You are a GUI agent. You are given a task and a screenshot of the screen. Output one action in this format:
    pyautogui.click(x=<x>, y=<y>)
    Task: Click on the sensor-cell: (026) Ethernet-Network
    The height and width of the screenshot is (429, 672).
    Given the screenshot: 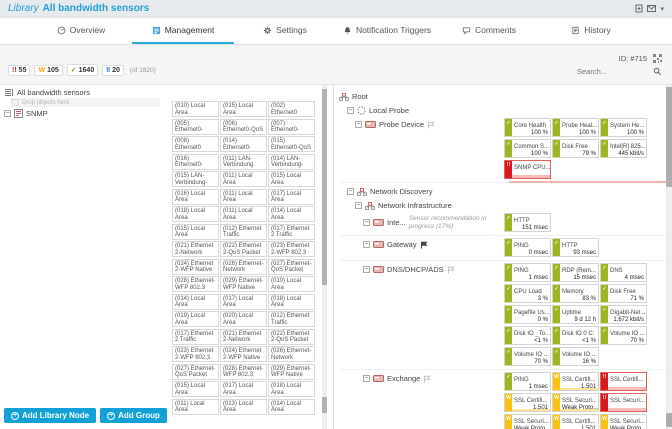 What is the action you would take?
    pyautogui.click(x=291, y=354)
    